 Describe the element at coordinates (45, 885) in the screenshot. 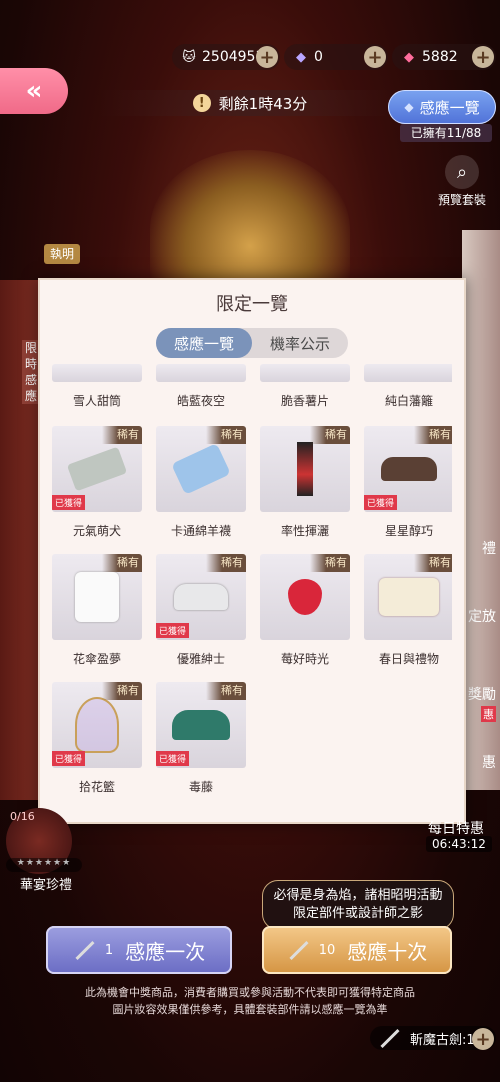

I see `feast-gift-label: 華宴珍禮` at that location.